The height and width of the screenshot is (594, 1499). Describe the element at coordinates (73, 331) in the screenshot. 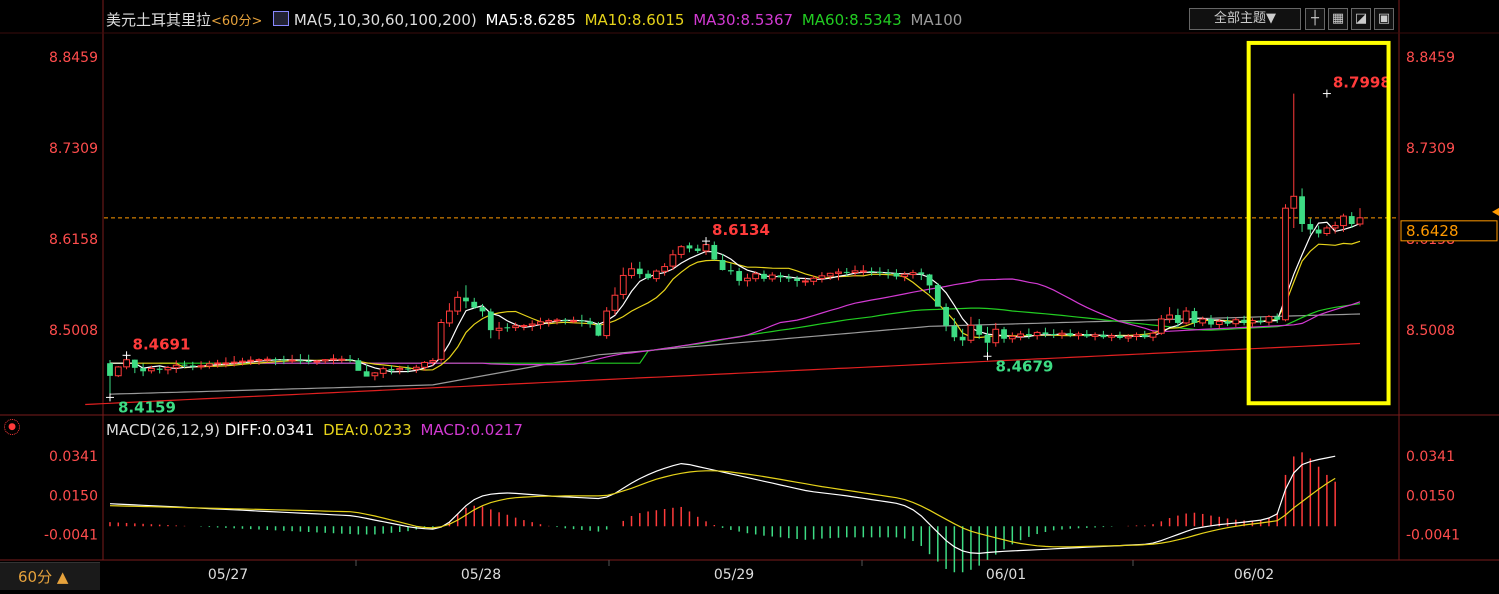

I see `y-tick-label-left: 8.5008` at that location.